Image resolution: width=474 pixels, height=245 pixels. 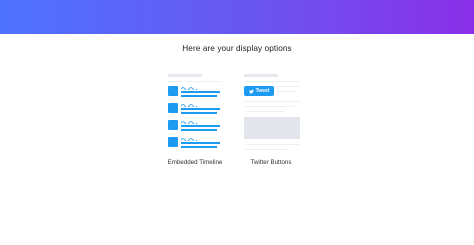 What do you see at coordinates (271, 113) in the screenshot?
I see `buttons-illustration-icon: Tweet` at bounding box center [271, 113].